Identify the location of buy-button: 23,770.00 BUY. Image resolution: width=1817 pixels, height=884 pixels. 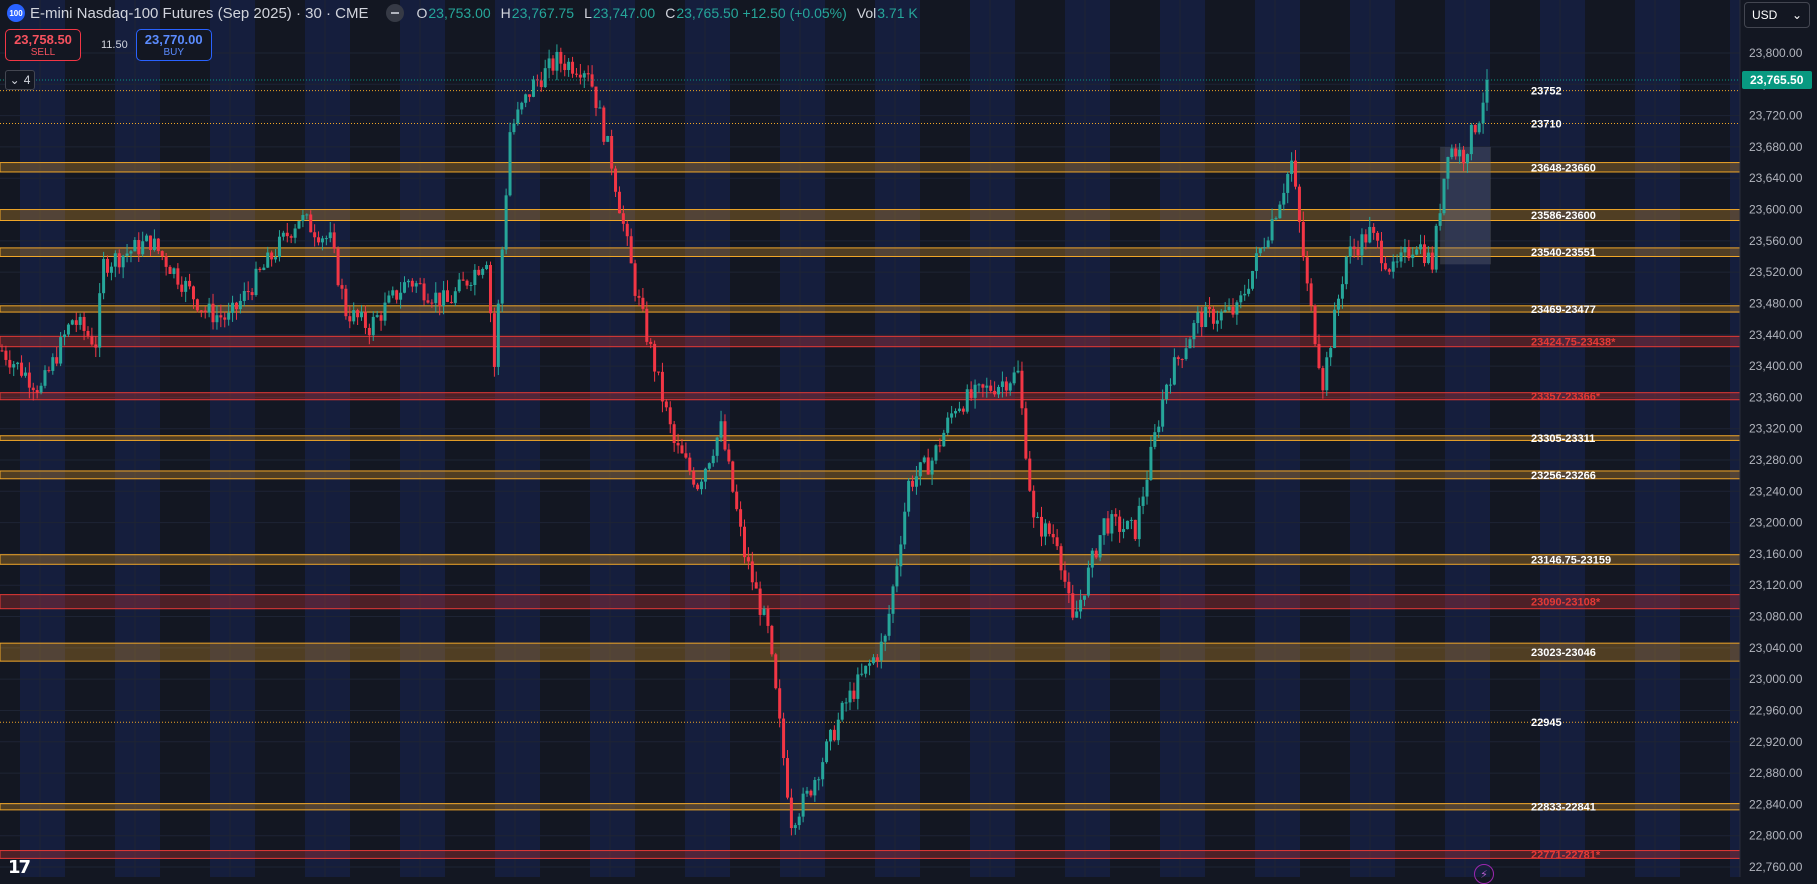
(173, 45).